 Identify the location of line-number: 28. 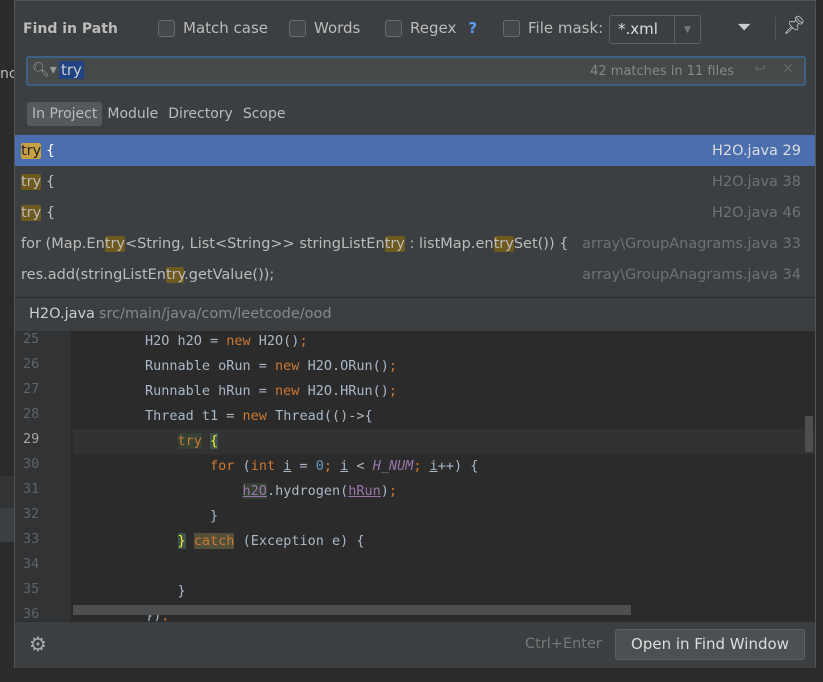
(31, 414).